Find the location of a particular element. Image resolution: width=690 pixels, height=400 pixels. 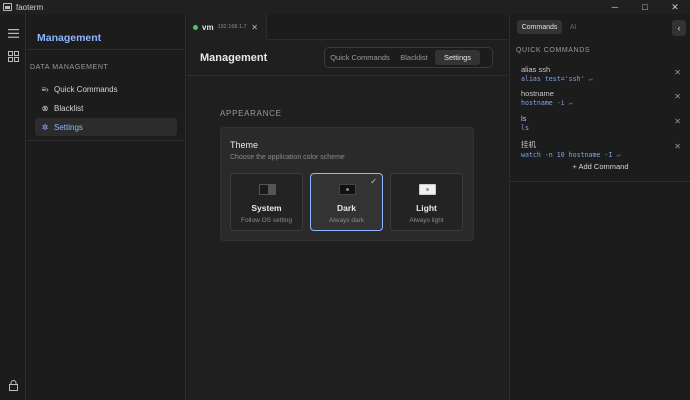

tab-commands: Commands is located at coordinates (539, 27).